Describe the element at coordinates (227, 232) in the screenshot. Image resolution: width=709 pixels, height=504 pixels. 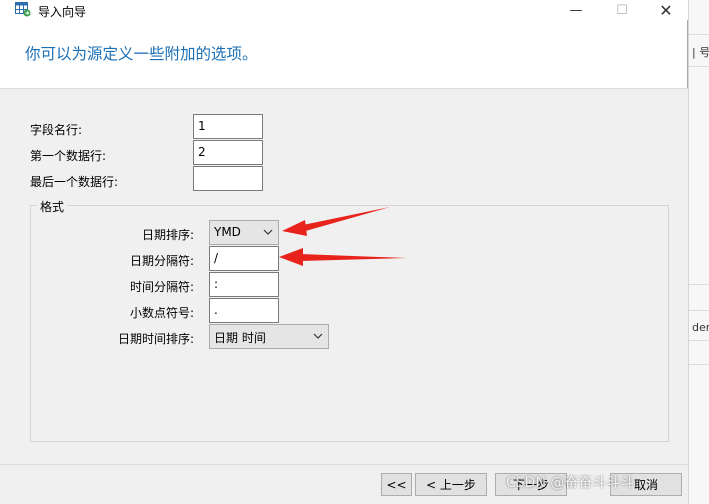
I see `date-order-value: YMD` at that location.